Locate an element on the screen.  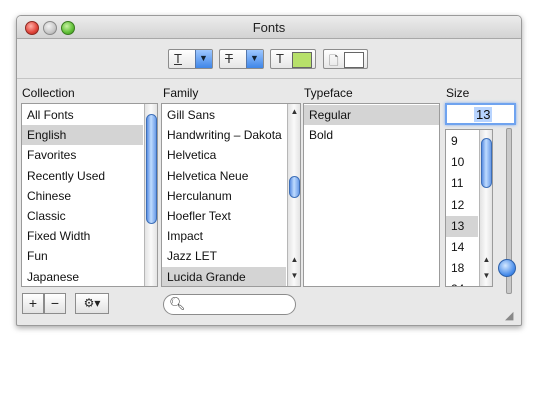
remove-collection-button: − is located at coordinates (55, 303).